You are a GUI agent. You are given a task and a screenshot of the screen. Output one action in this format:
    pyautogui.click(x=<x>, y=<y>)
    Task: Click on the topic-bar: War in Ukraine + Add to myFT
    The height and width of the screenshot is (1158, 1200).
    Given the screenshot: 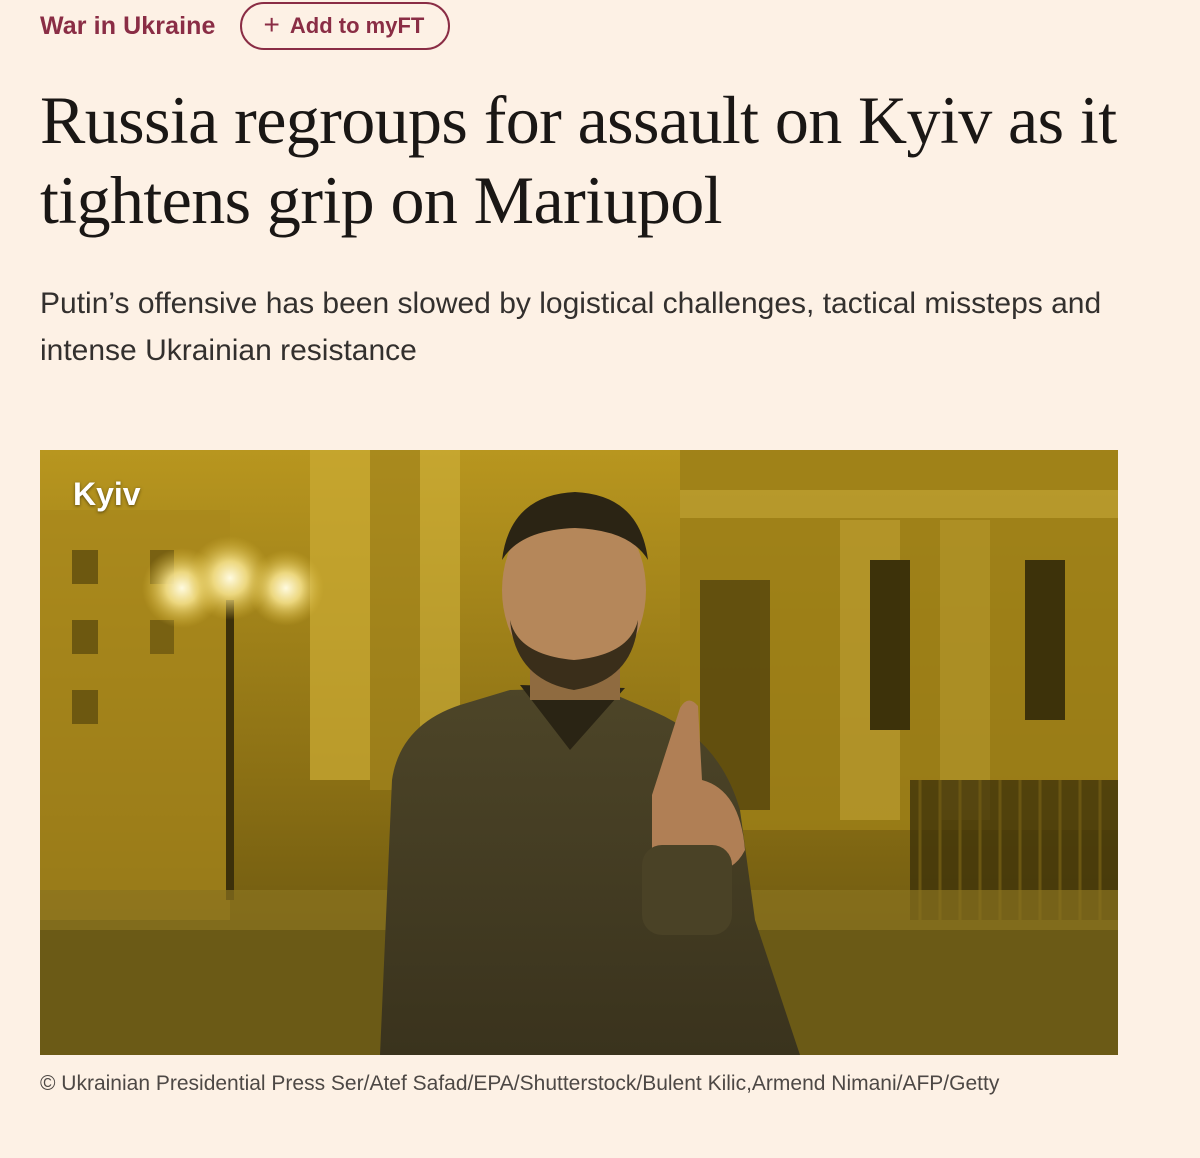 What is the action you would take?
    pyautogui.click(x=245, y=26)
    